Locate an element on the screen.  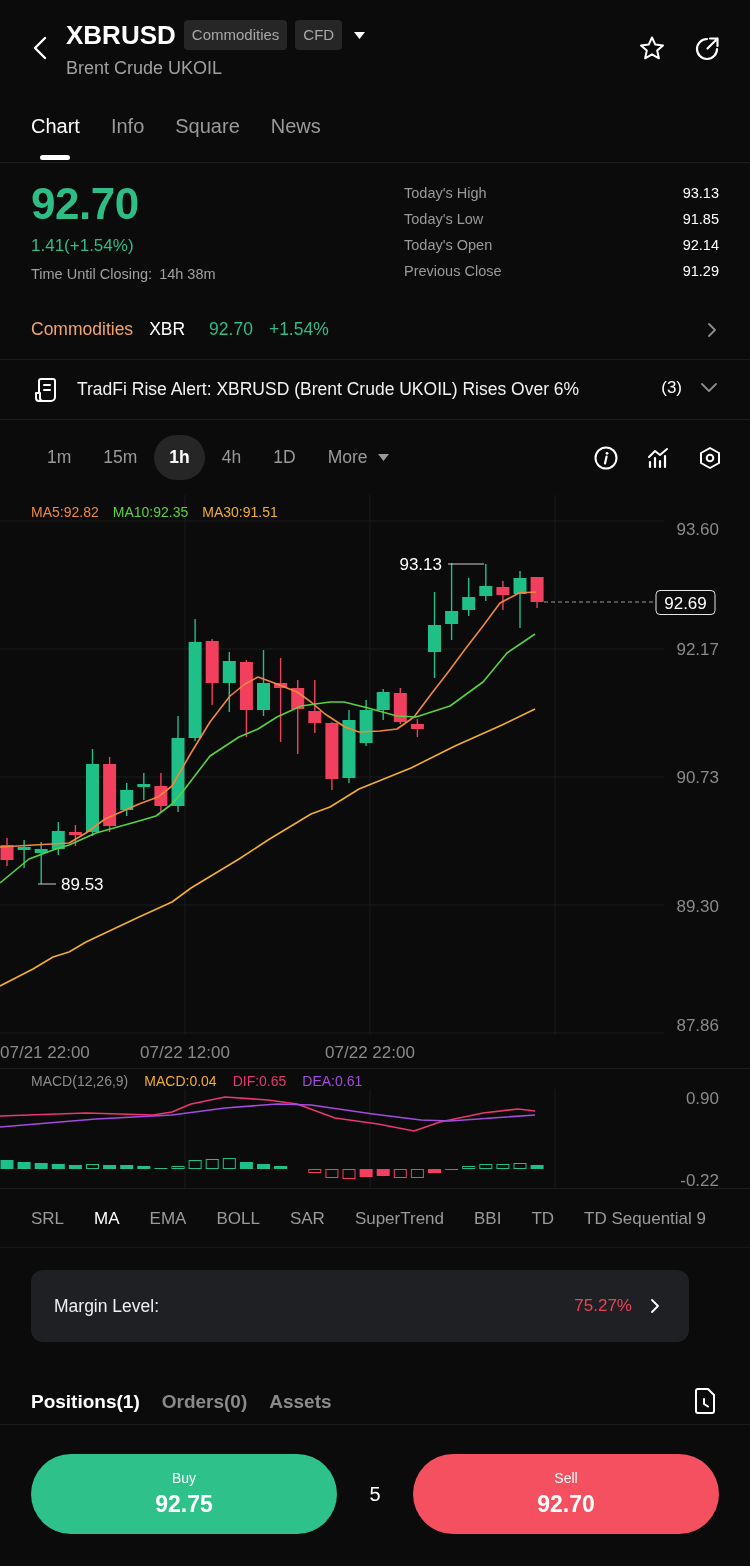
chevron-right-icon is located at coordinates (712, 329).